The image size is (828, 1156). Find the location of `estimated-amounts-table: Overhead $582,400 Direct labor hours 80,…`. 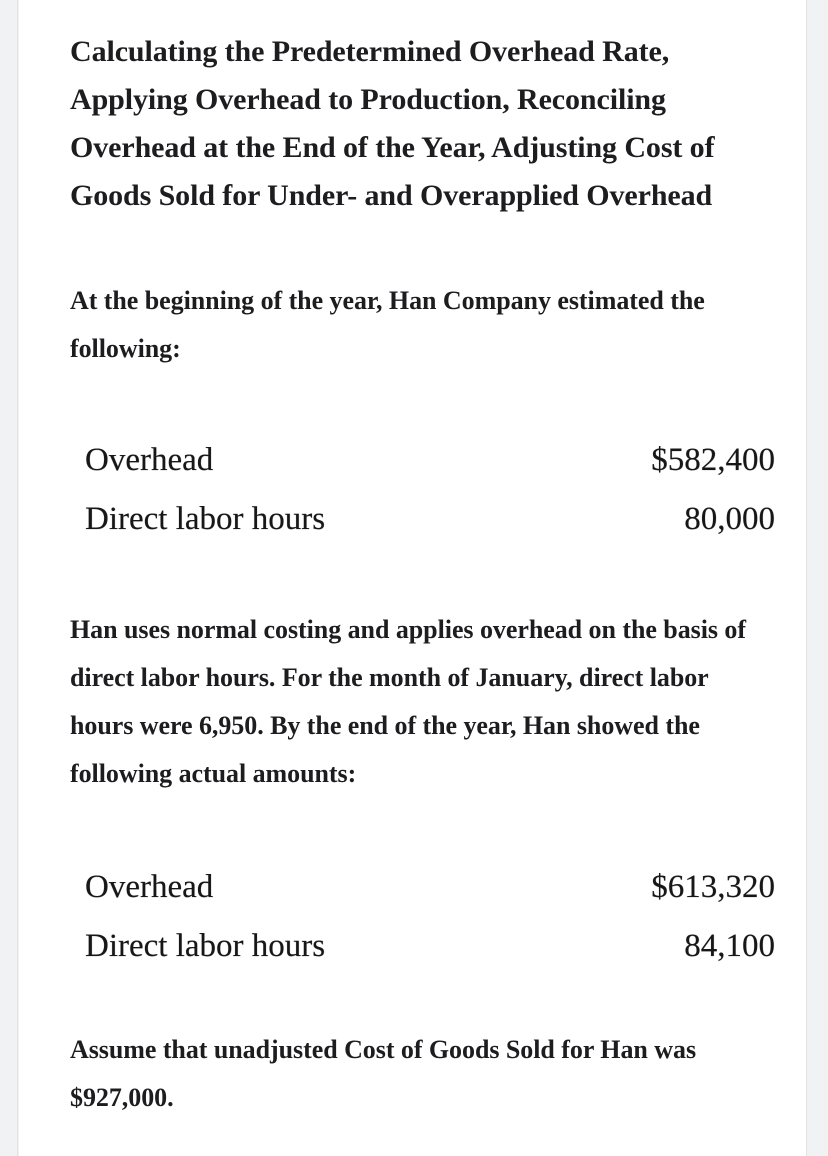

estimated-amounts-table: Overhead $582,400 Direct labor hours 80,… is located at coordinates (430, 490).